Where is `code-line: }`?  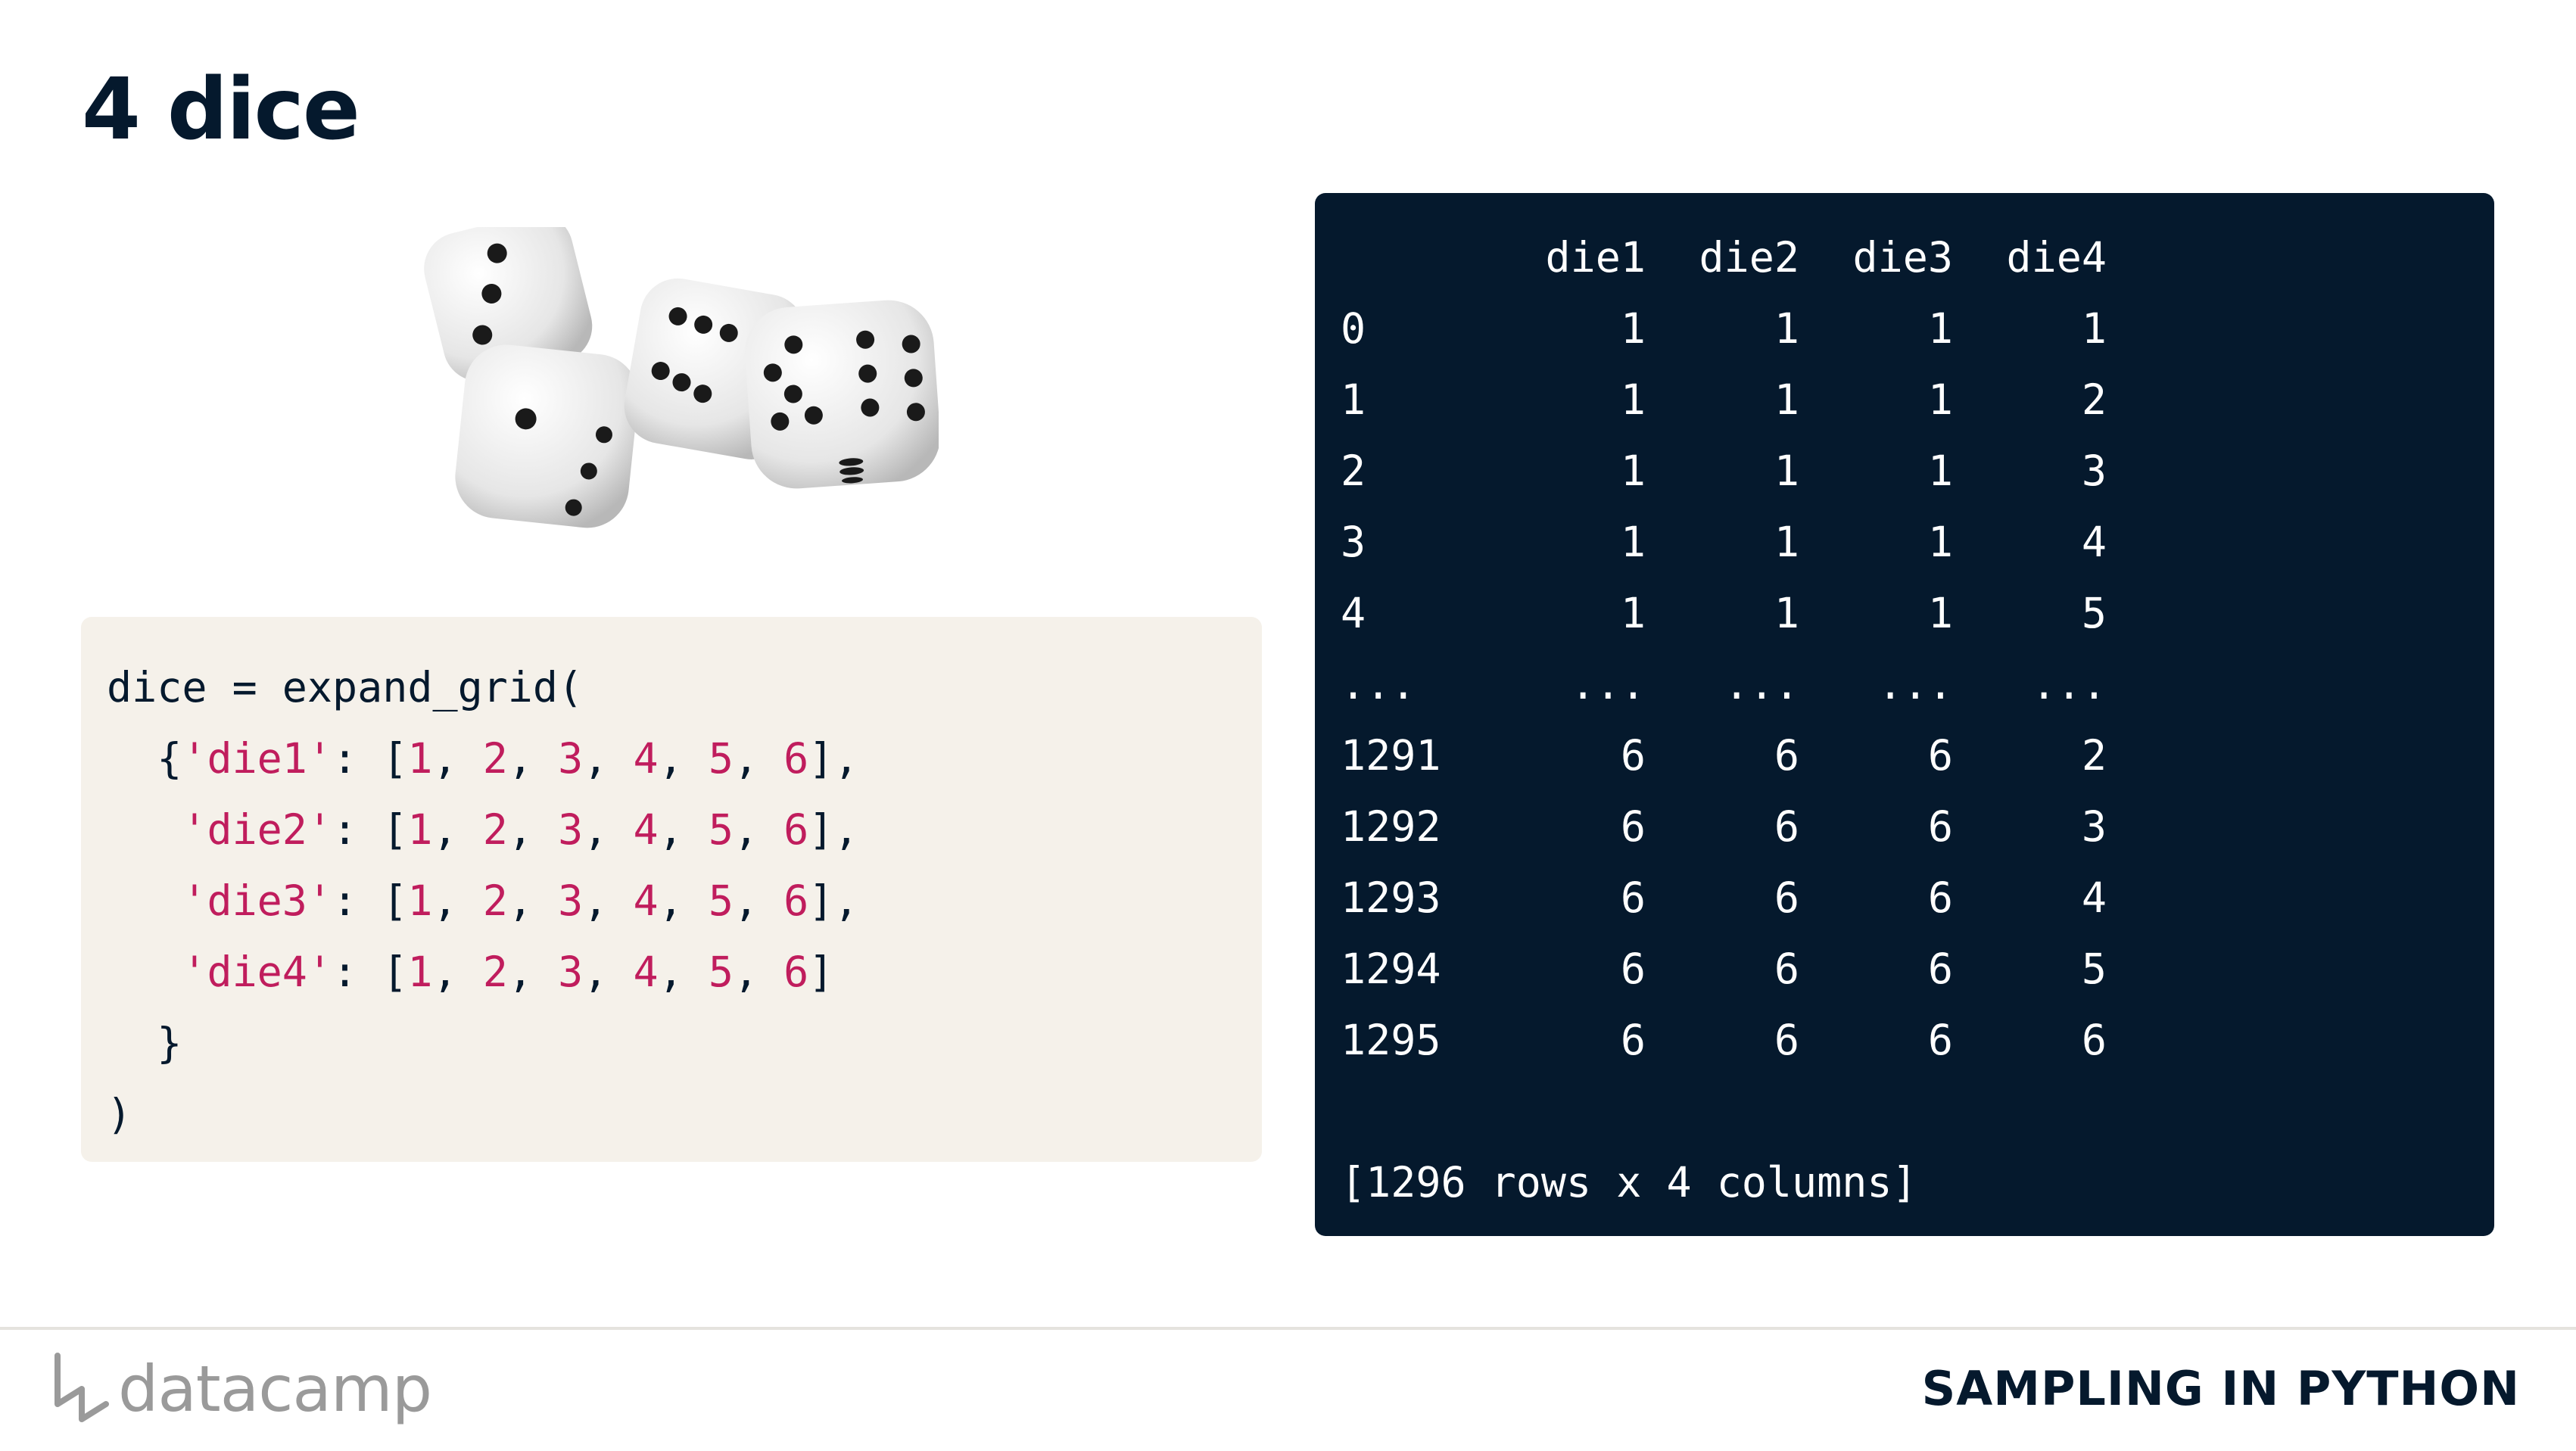
code-line: } is located at coordinates (169, 1043).